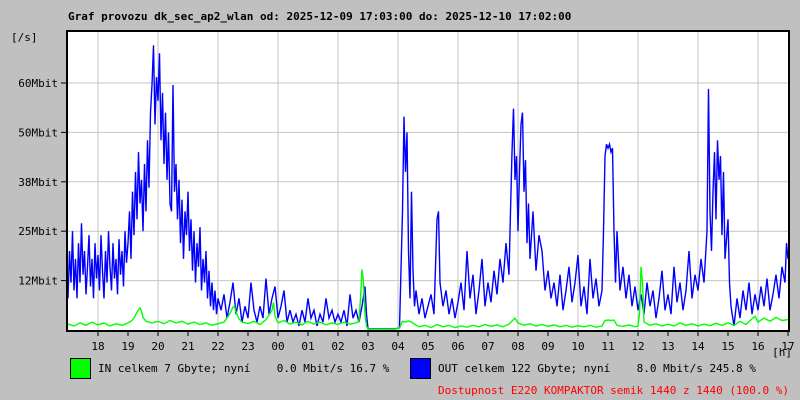  I want to click on x-tick-label: 06, so click(457, 346).